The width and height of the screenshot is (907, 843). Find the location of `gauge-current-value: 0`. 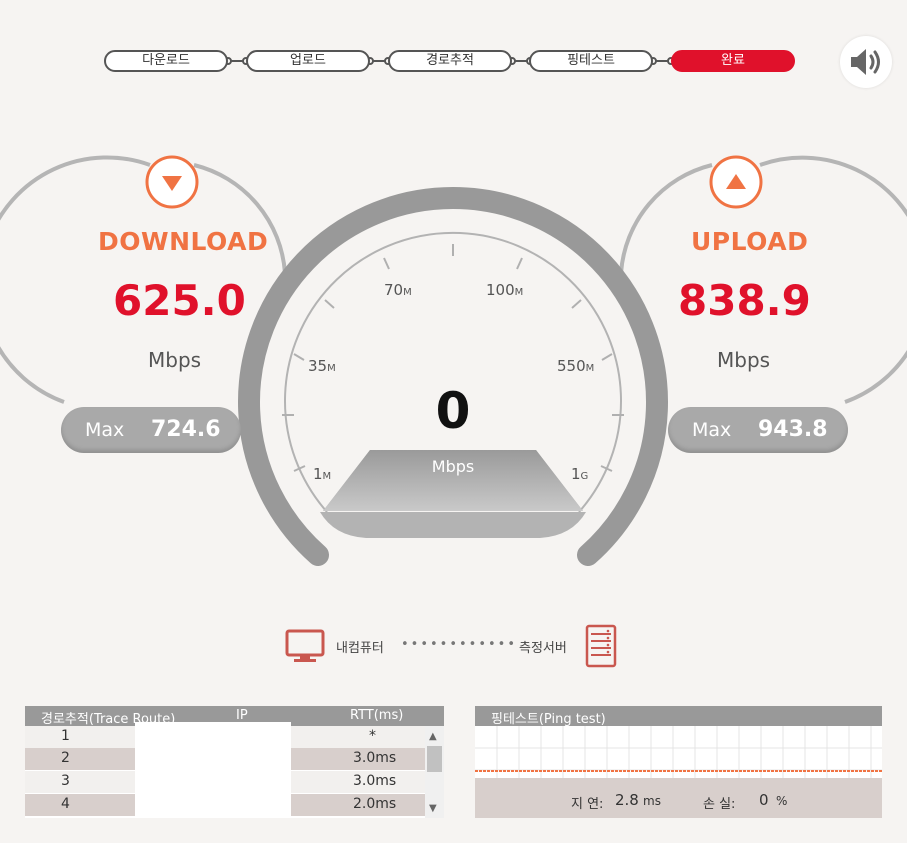

gauge-current-value: 0 is located at coordinates (453, 411).